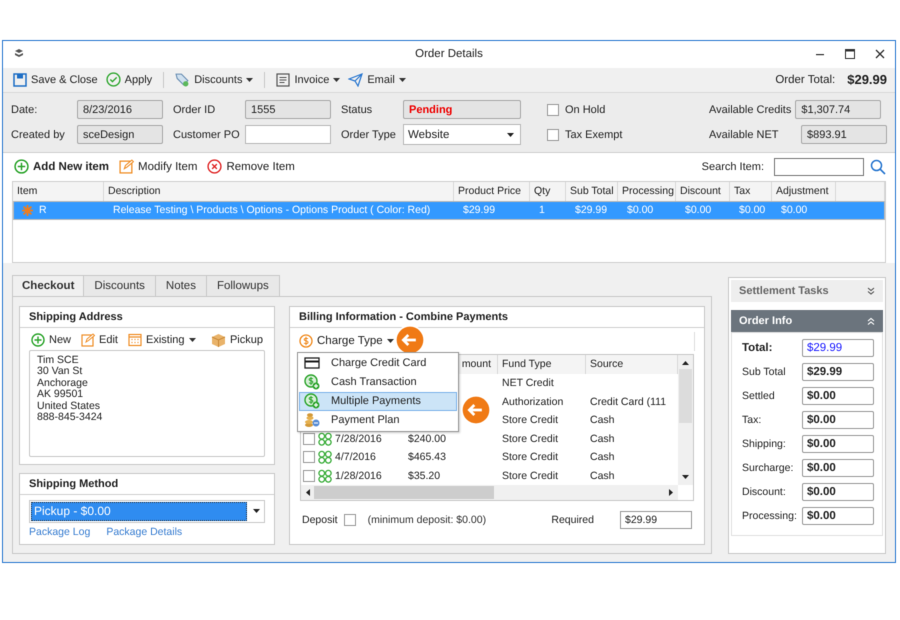  I want to click on toolbar-button: Email, so click(377, 79).